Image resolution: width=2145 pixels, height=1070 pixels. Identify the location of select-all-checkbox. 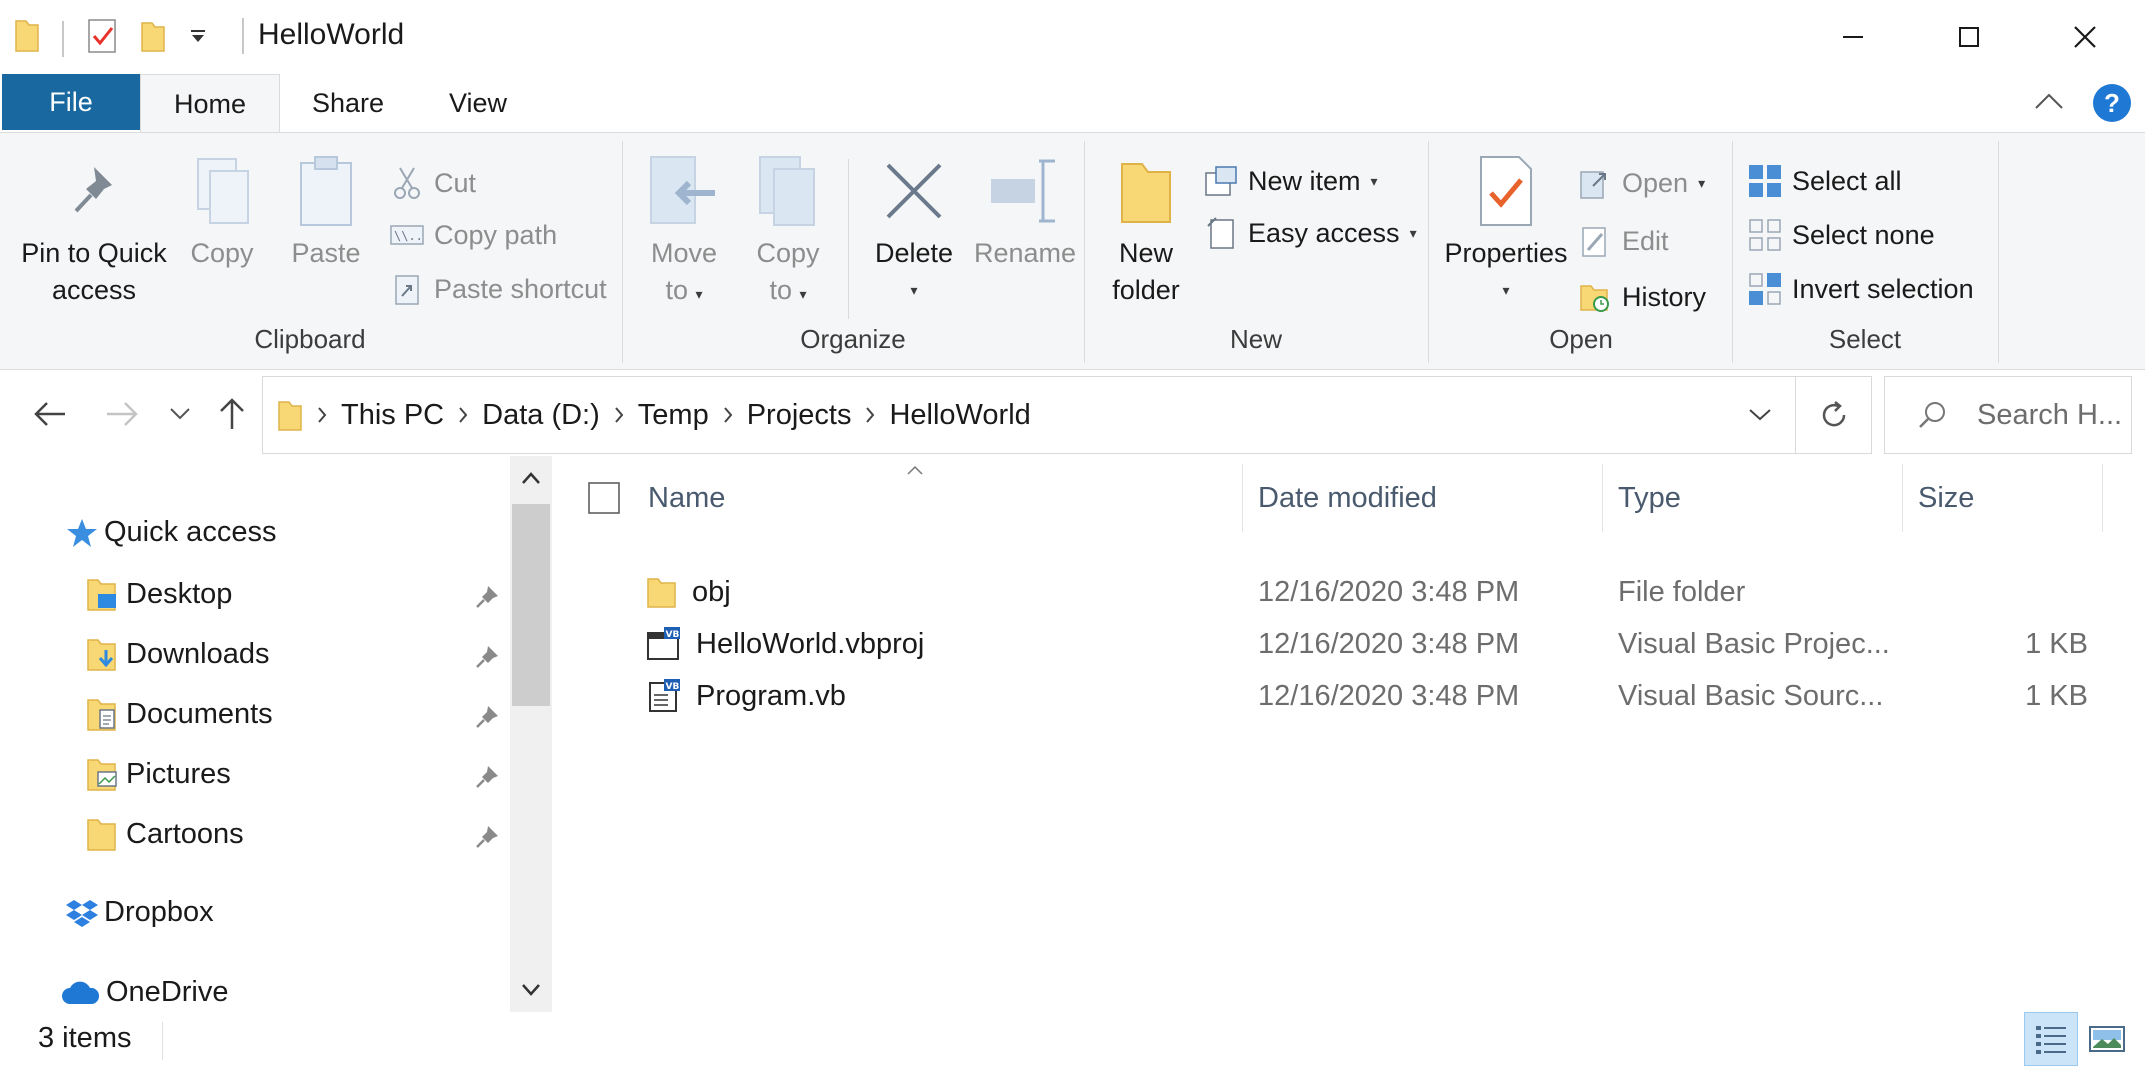
(604, 498).